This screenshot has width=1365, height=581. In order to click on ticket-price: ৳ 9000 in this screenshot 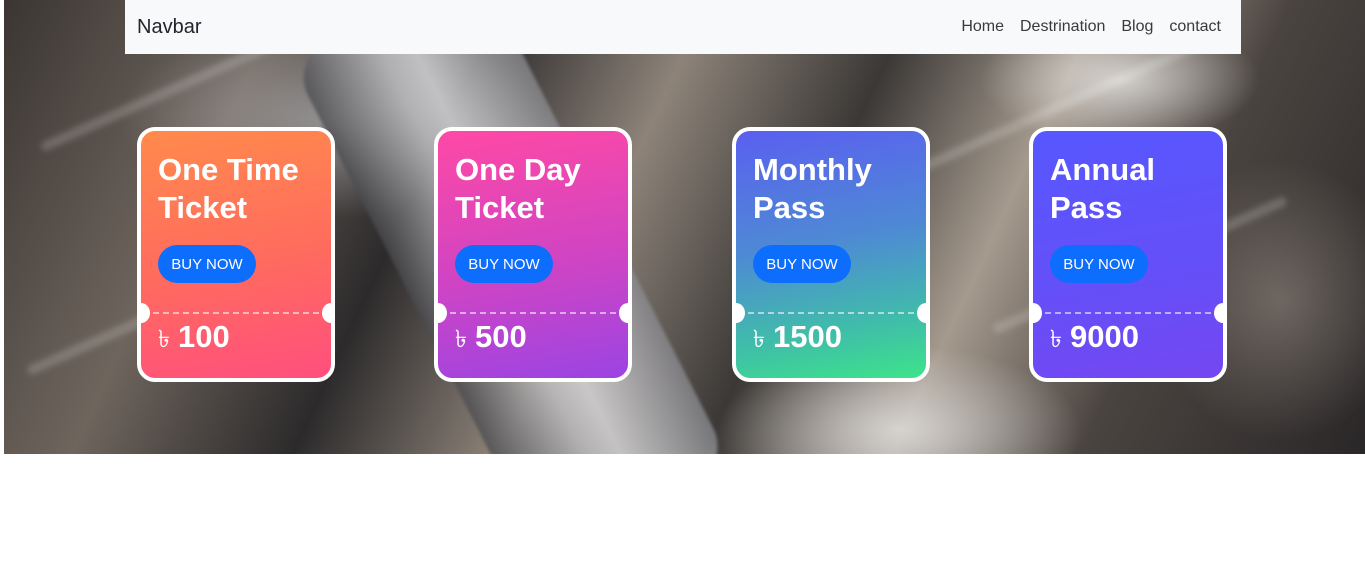, I will do `click(1094, 340)`.